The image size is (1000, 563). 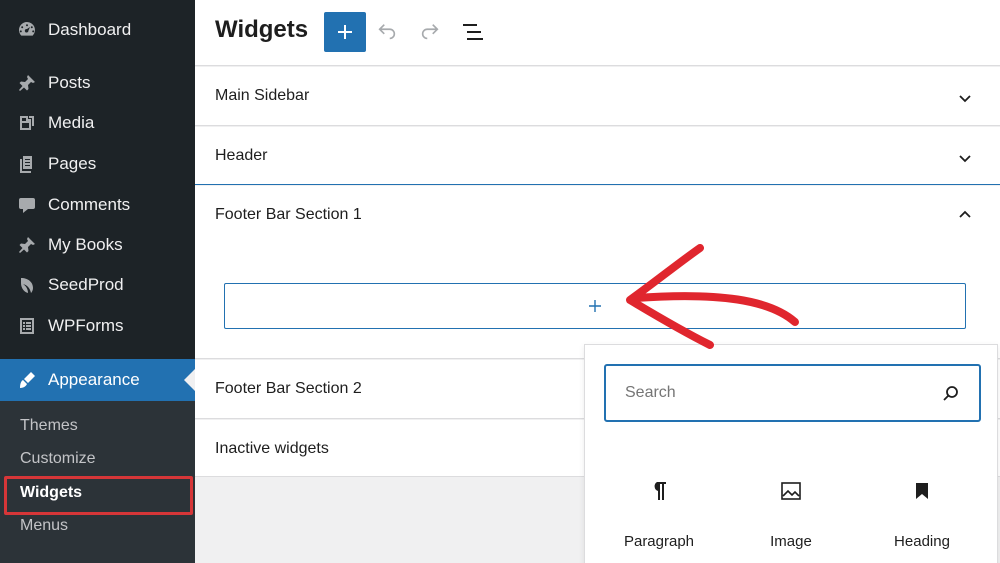 What do you see at coordinates (775, 393) in the screenshot?
I see `search-input` at bounding box center [775, 393].